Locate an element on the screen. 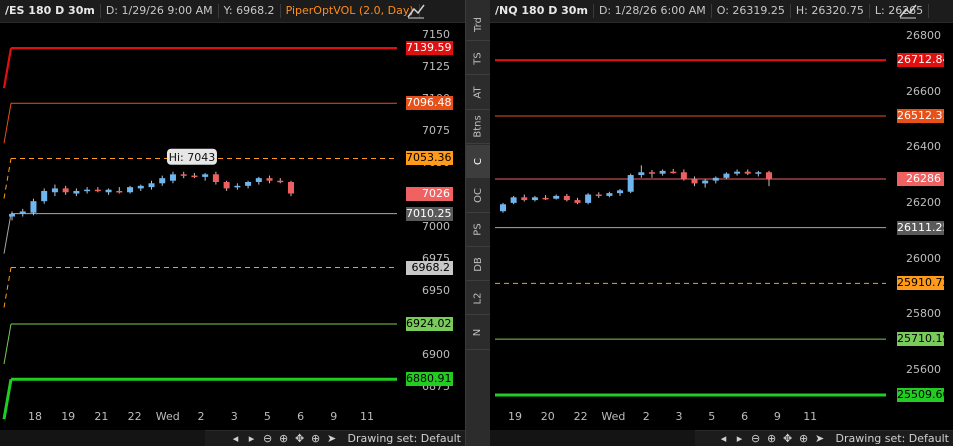  side-tab-ts: TS is located at coordinates (478, 59).